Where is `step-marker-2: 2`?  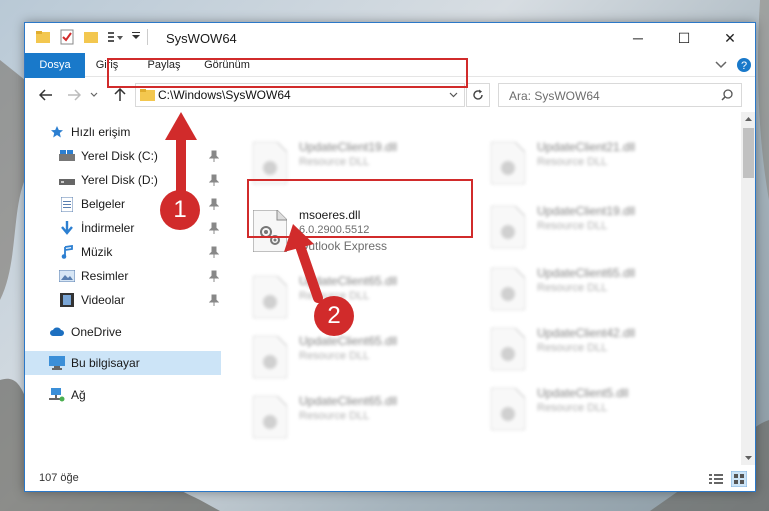 step-marker-2: 2 is located at coordinates (334, 316).